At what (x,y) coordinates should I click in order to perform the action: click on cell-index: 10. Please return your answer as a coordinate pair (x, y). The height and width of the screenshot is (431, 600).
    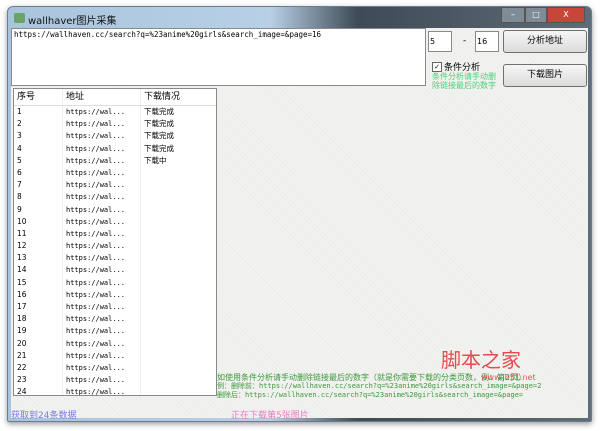
    Looking at the image, I should click on (38, 221).